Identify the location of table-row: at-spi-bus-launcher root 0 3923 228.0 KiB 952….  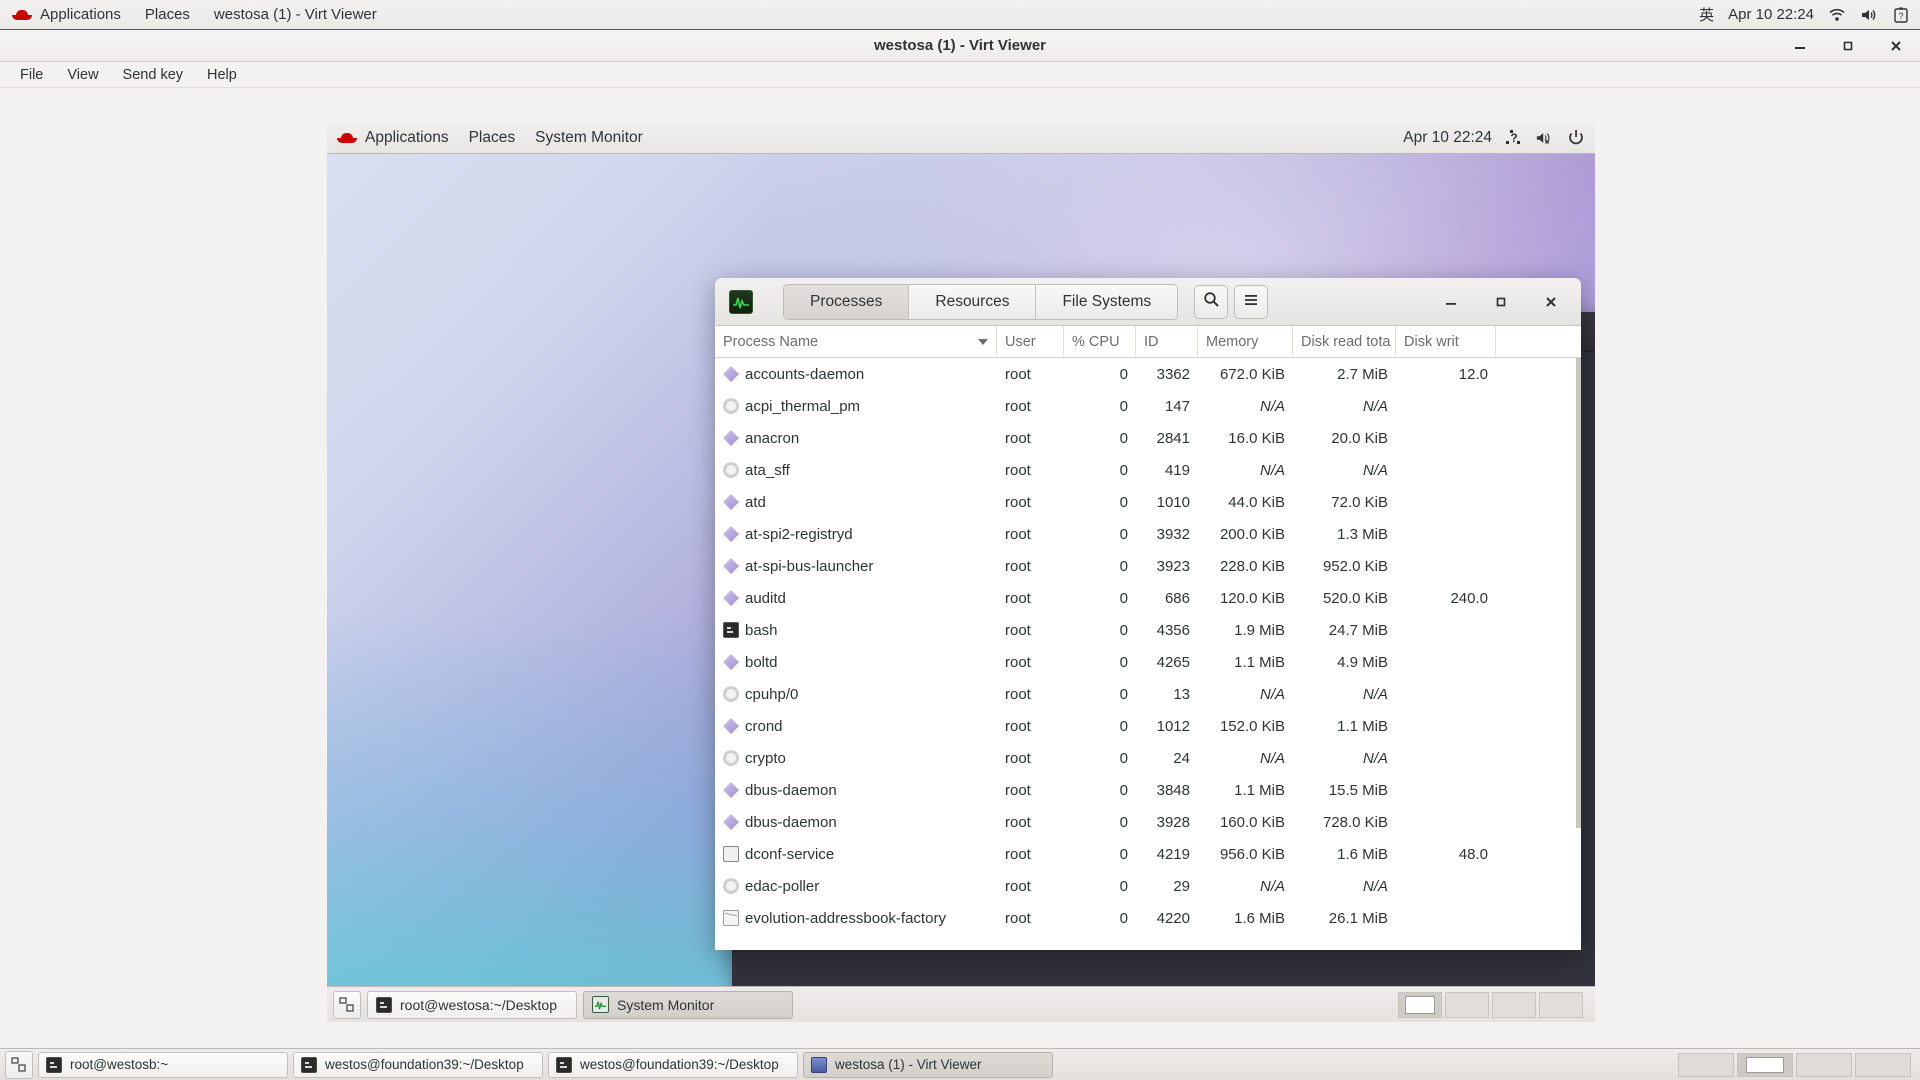
(1148, 566).